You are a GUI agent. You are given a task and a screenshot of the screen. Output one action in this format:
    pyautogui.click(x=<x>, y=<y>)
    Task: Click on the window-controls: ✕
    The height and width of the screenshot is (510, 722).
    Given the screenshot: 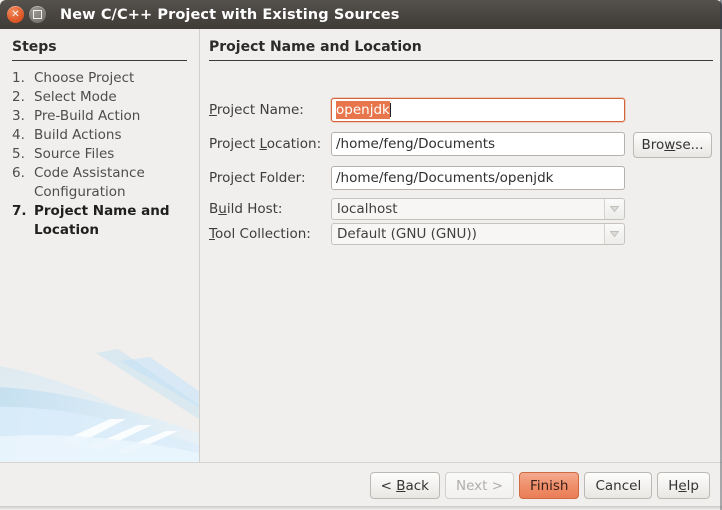 What is the action you would take?
    pyautogui.click(x=26, y=14)
    